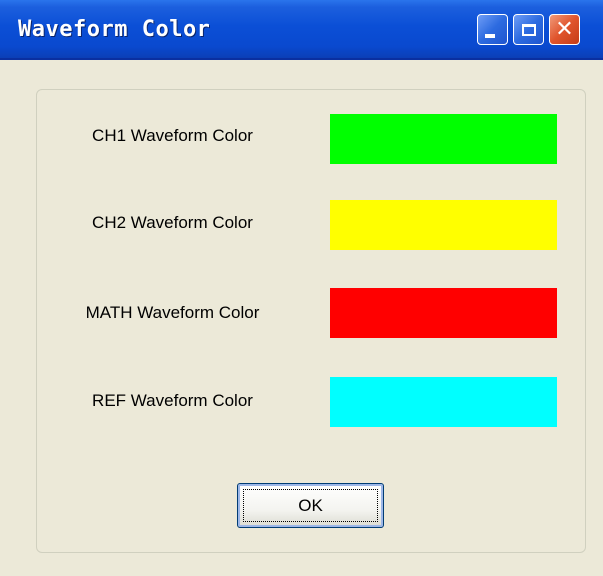 This screenshot has height=576, width=603. What do you see at coordinates (489, 35) in the screenshot?
I see `minimize-icon` at bounding box center [489, 35].